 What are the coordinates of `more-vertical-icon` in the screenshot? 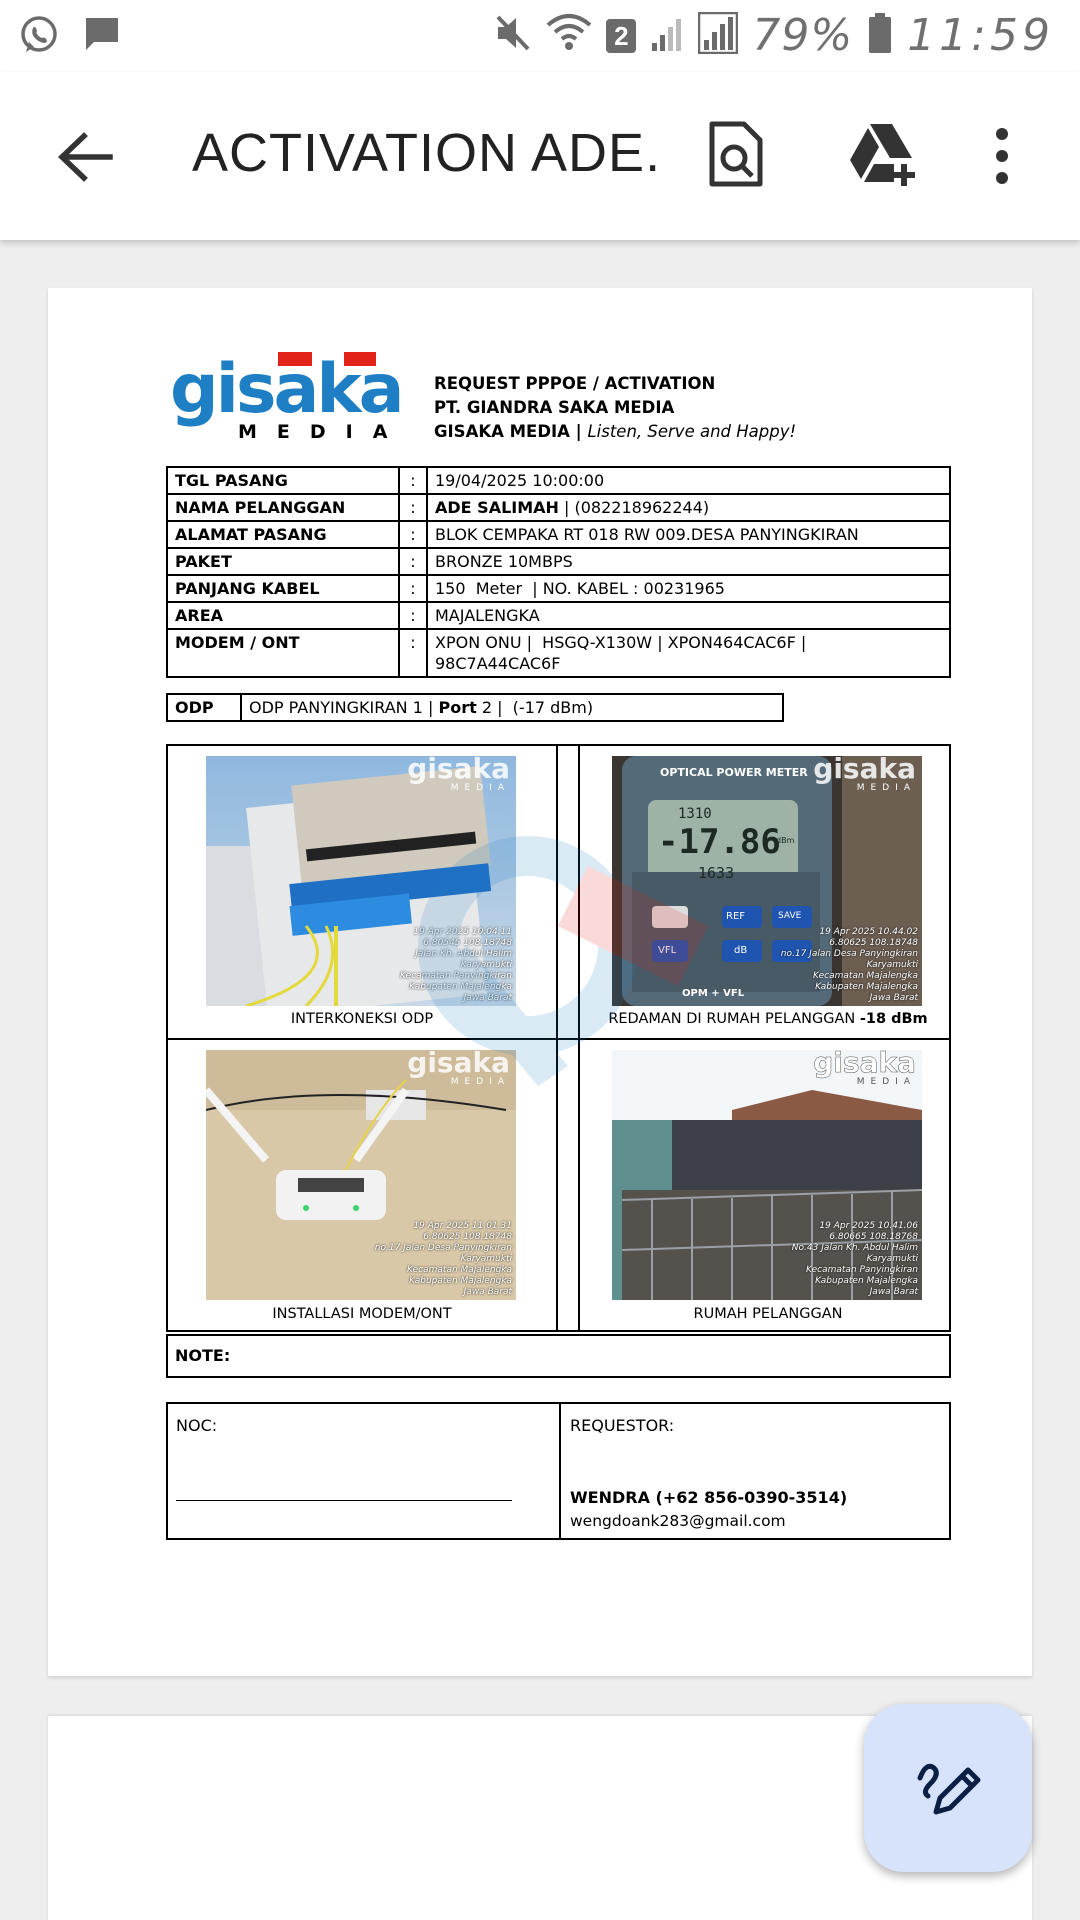 It's located at (1002, 156).